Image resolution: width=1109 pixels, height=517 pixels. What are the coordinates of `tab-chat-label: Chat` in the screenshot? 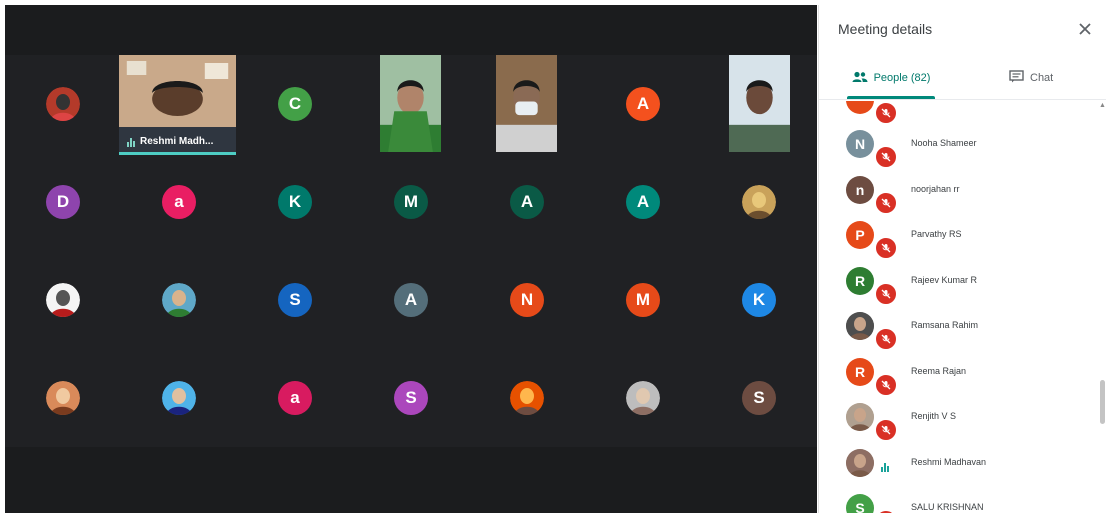 It's located at (1042, 78).